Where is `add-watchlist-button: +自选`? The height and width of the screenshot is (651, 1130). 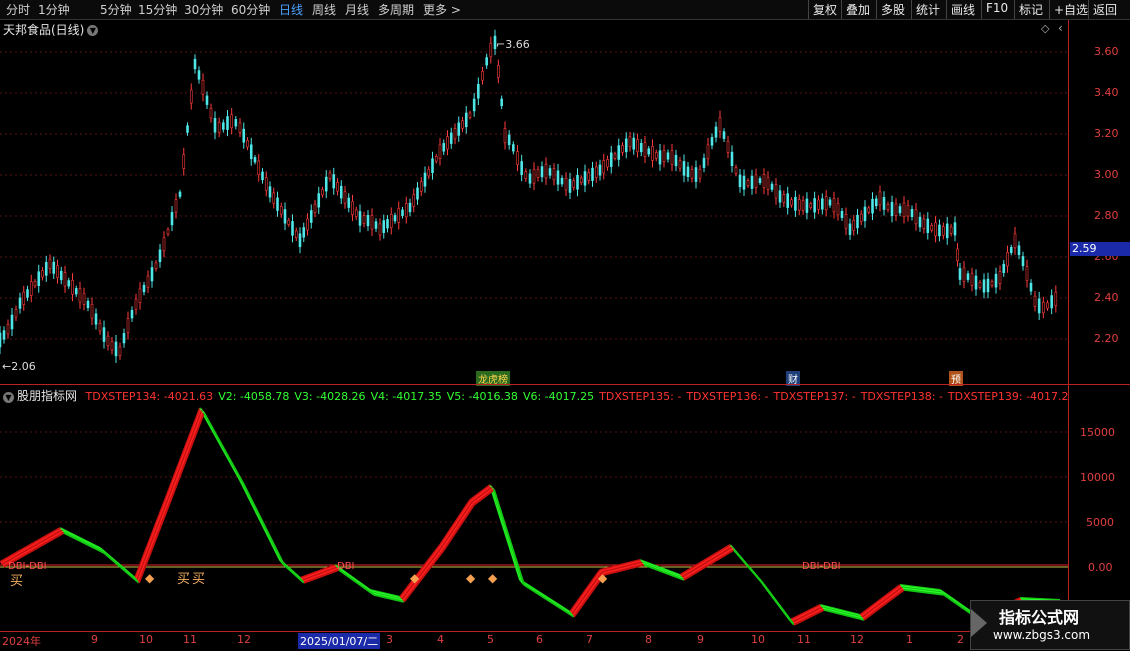
add-watchlist-button: +自选 is located at coordinates (1070, 9).